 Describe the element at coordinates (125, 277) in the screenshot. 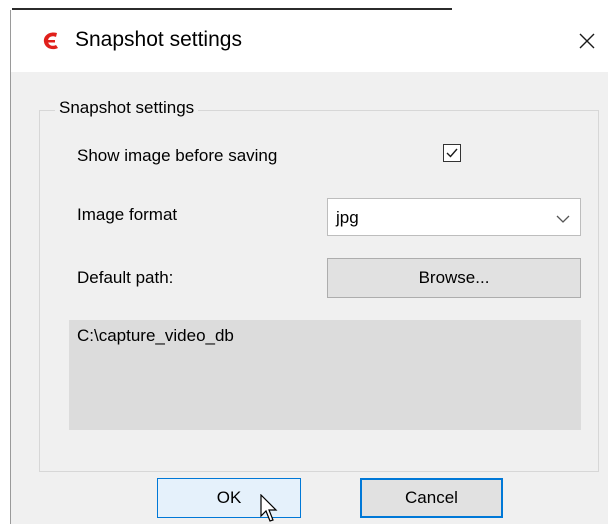

I see `default-path-label: Default path:` at that location.